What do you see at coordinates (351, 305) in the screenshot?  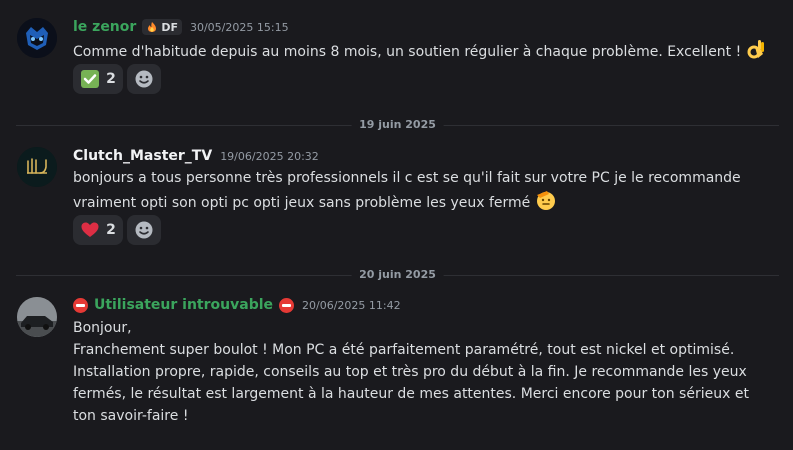 I see `timestamp: 20/06/2025 11:42` at bounding box center [351, 305].